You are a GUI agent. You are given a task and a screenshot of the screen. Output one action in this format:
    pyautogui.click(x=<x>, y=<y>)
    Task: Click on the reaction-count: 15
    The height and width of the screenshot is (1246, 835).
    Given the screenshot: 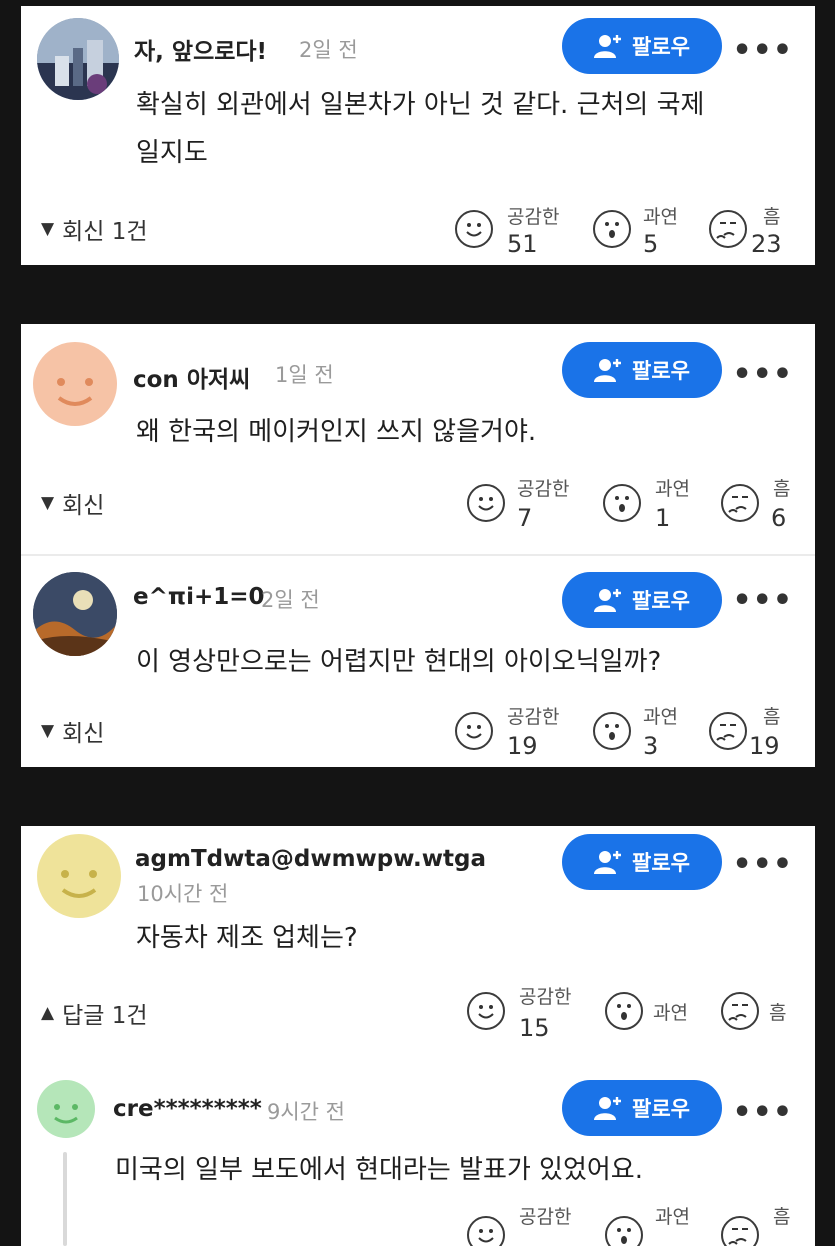 What is the action you would take?
    pyautogui.click(x=534, y=1028)
    